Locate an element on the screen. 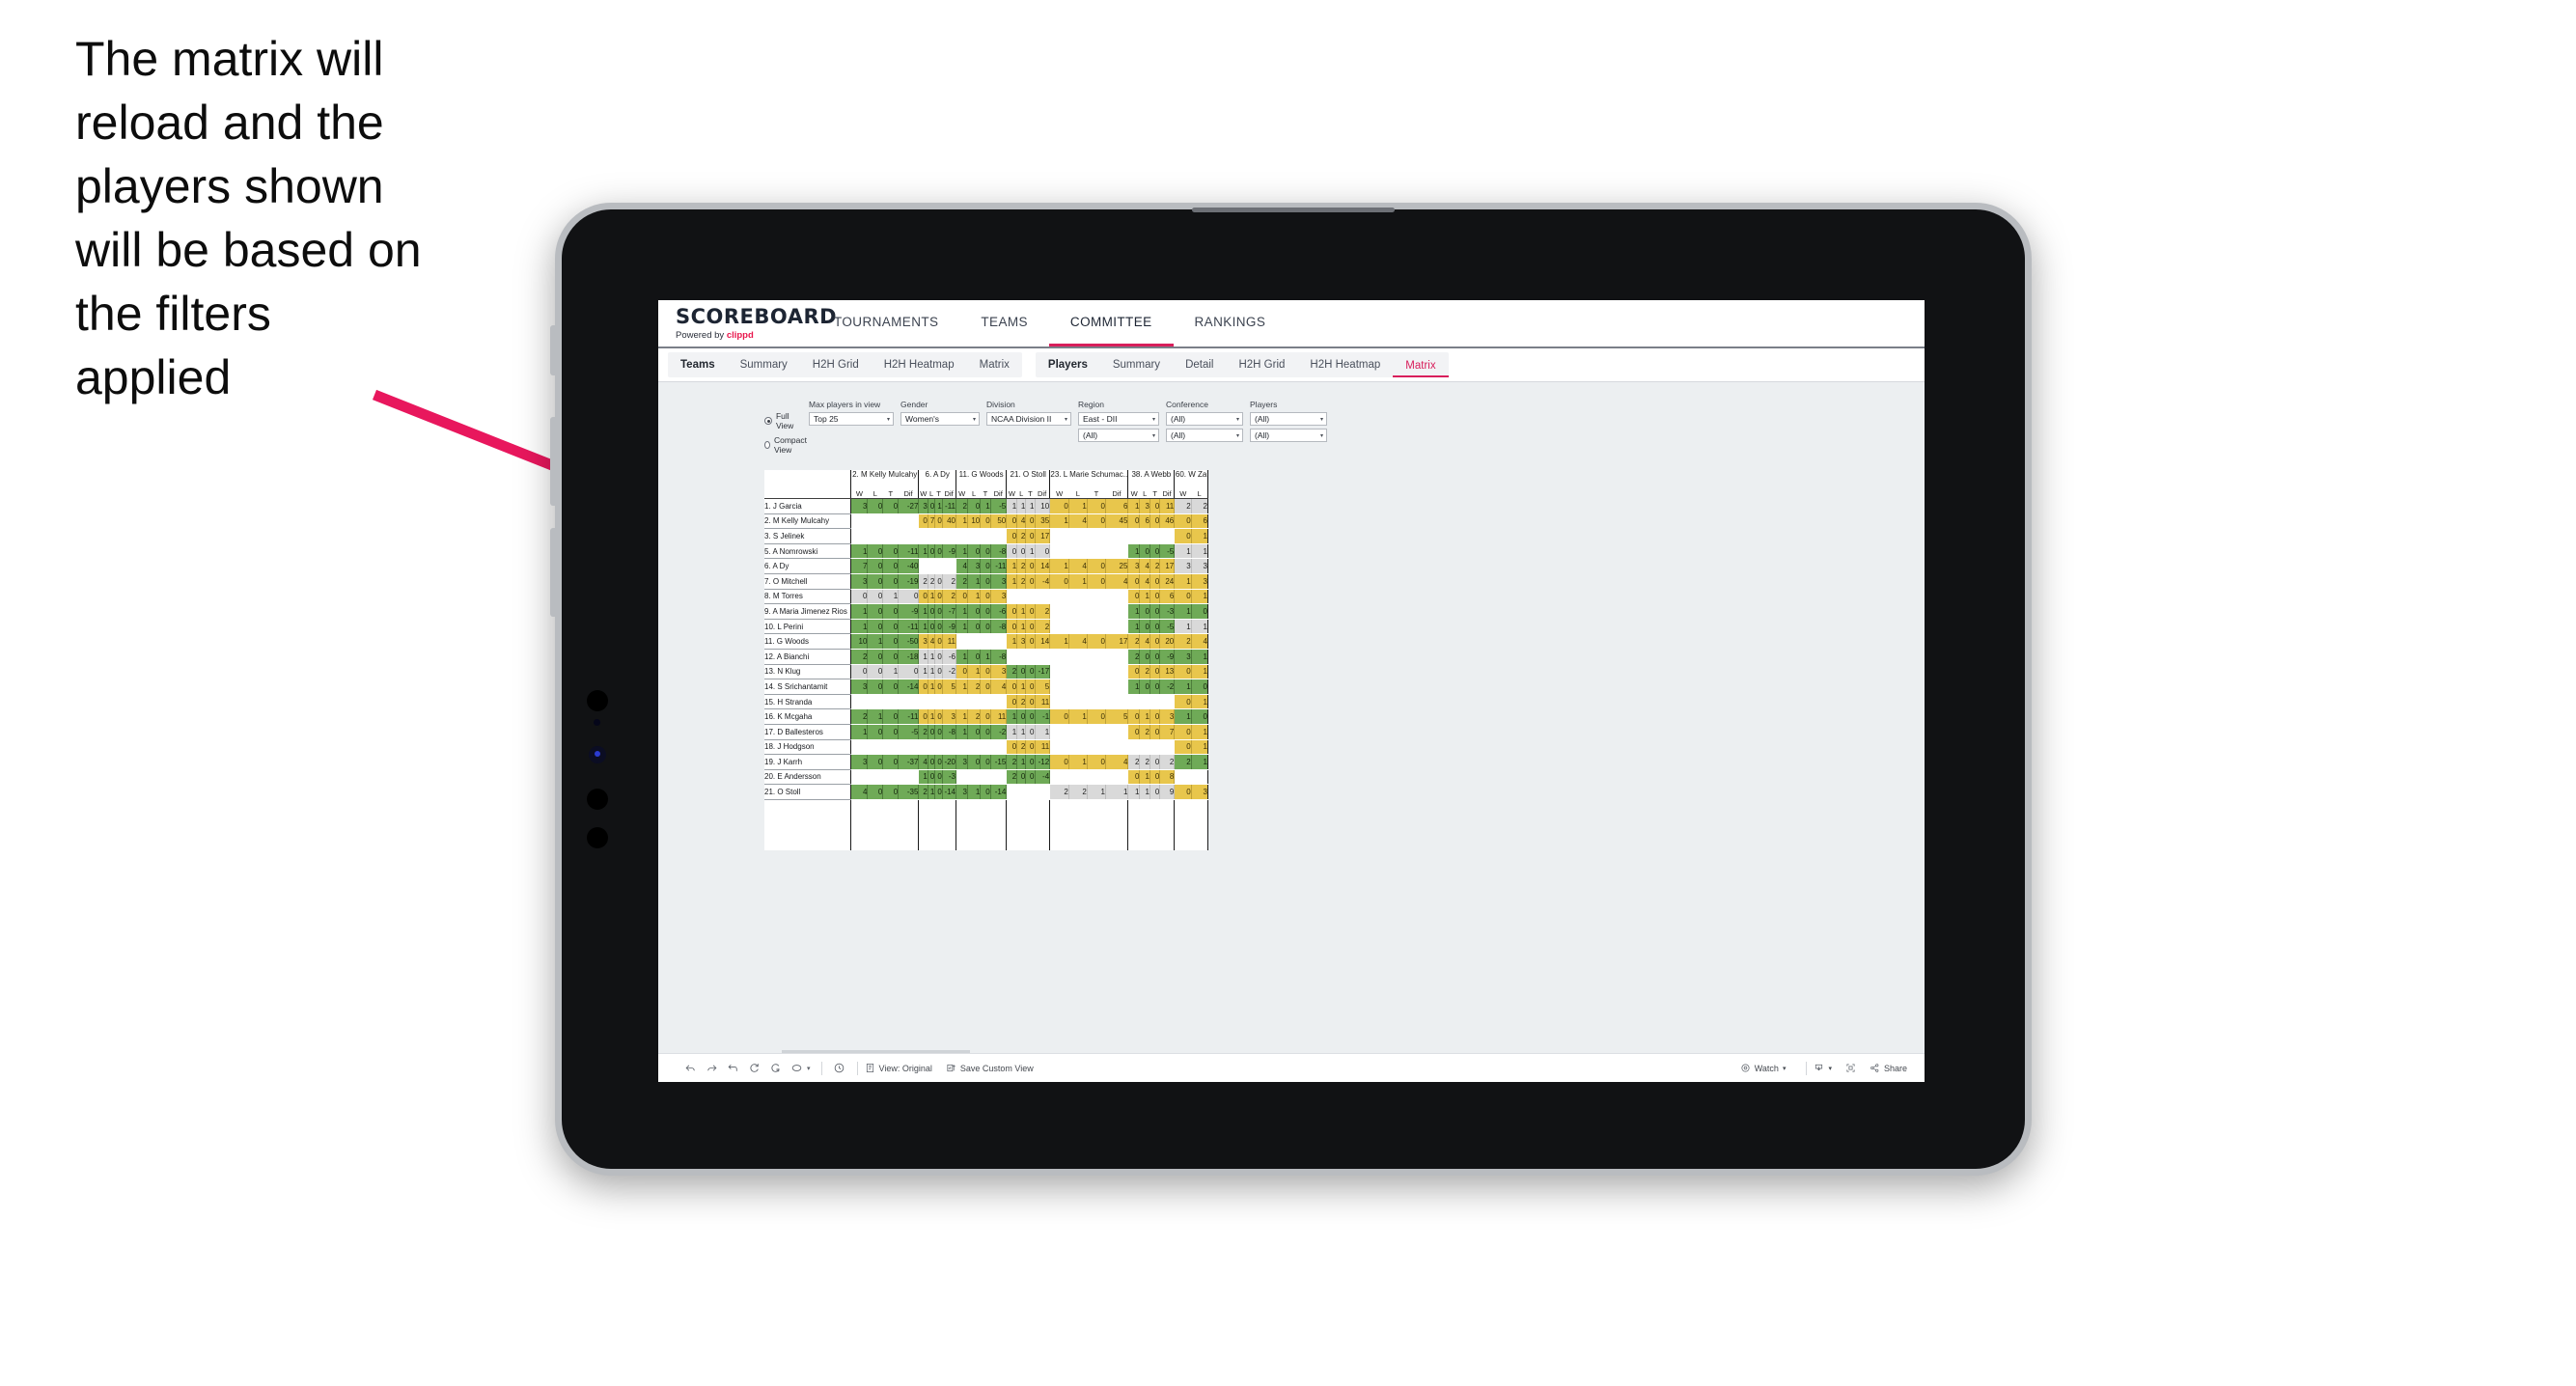 This screenshot has width=2576, height=1386. matrix-cell: 7 is located at coordinates (932, 522).